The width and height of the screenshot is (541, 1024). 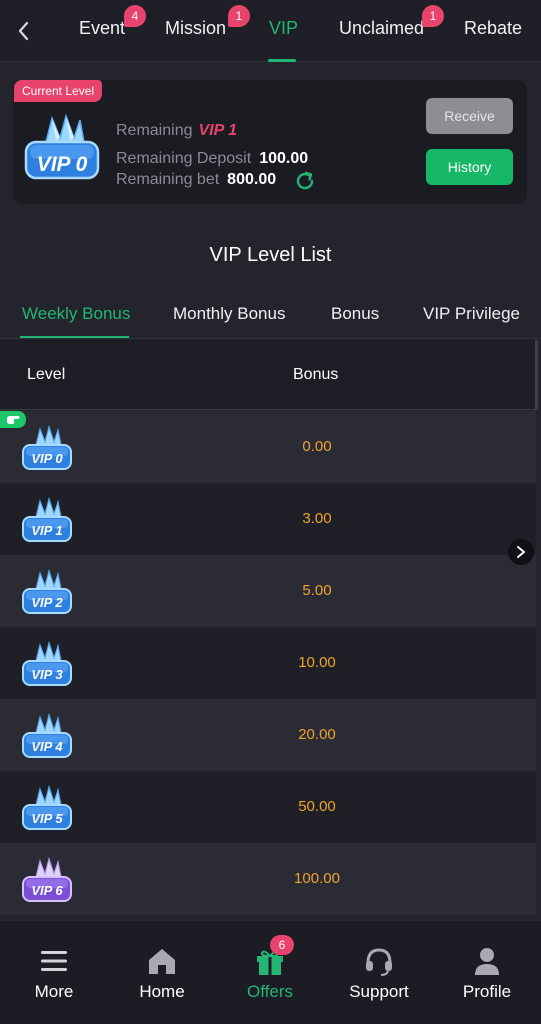 I want to click on remaining-bet-line: Remaining bet 800.00, so click(x=196, y=180).